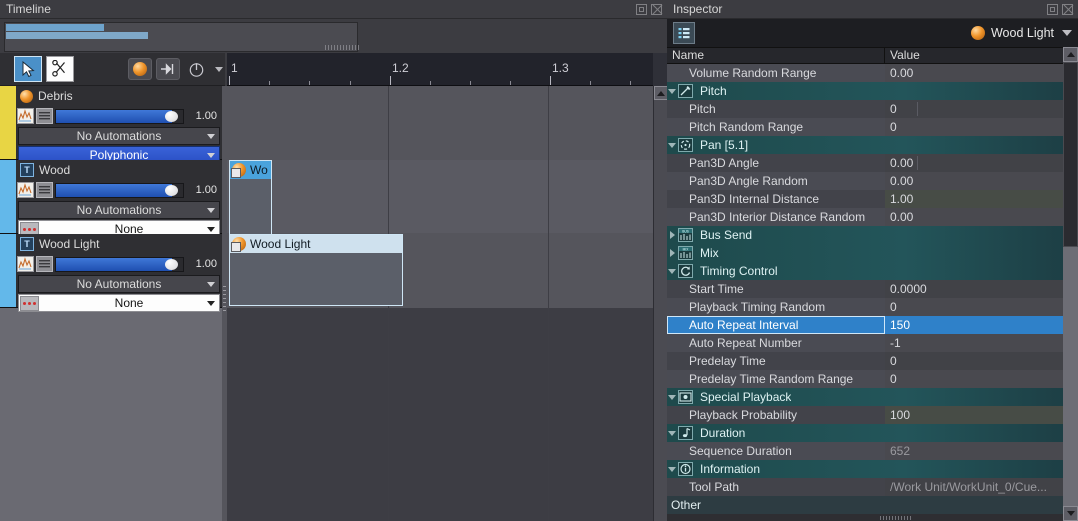 The height and width of the screenshot is (521, 1078). What do you see at coordinates (250, 199) in the screenshot?
I see `timeline-clip: Wo` at bounding box center [250, 199].